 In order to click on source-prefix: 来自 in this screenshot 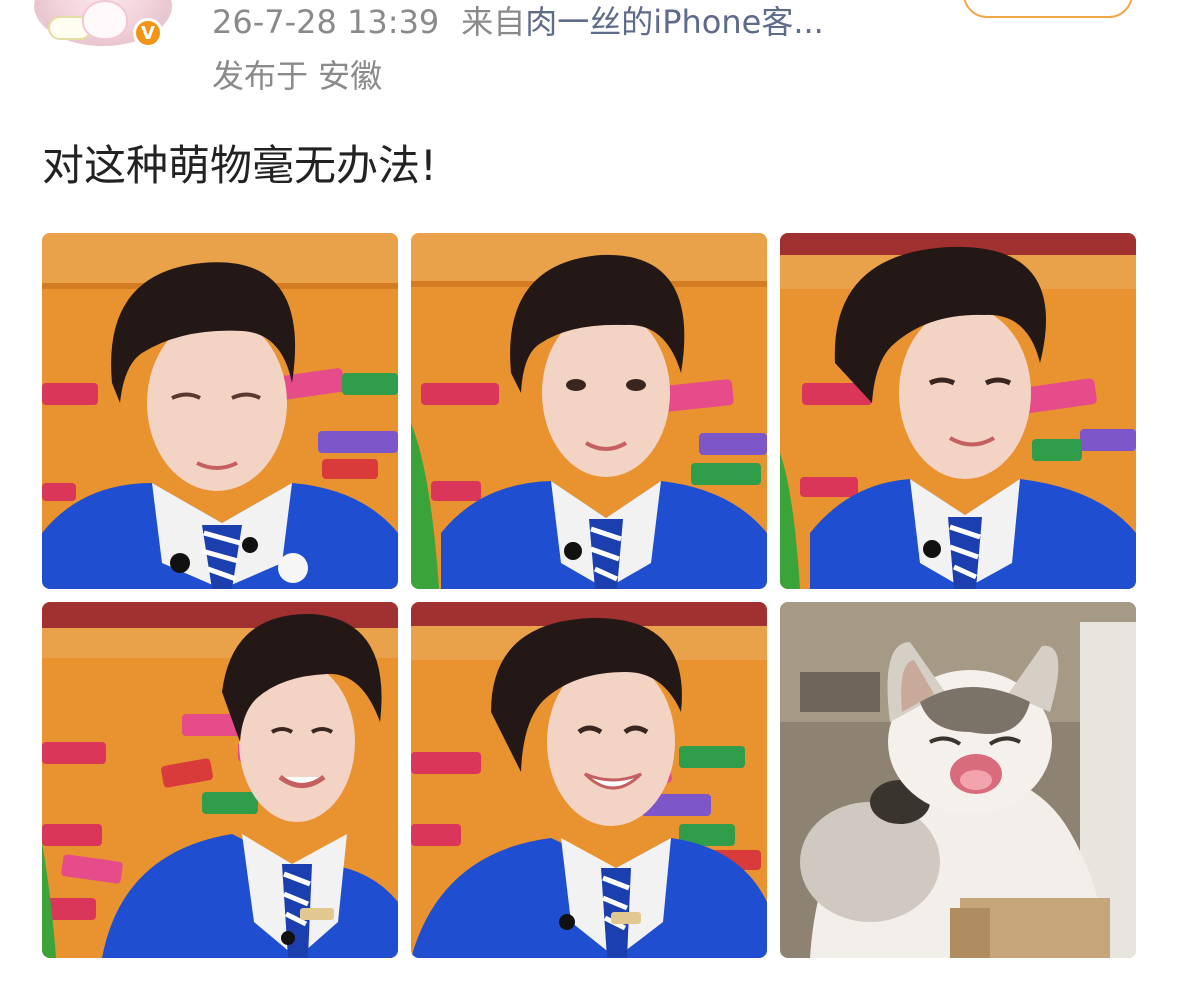, I will do `click(493, 22)`.